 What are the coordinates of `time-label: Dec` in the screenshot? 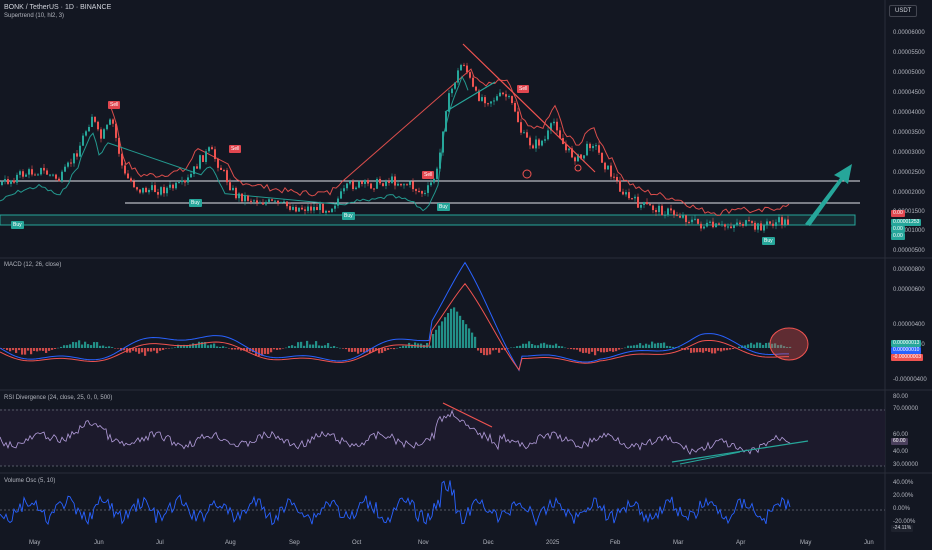 It's located at (488, 543).